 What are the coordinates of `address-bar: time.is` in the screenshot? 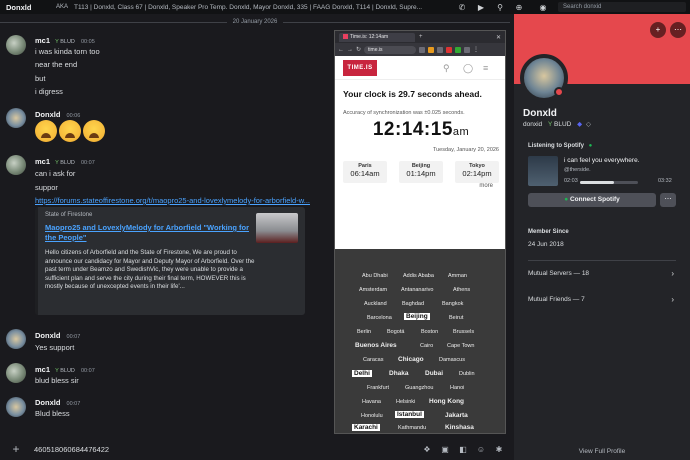 It's located at (390, 49).